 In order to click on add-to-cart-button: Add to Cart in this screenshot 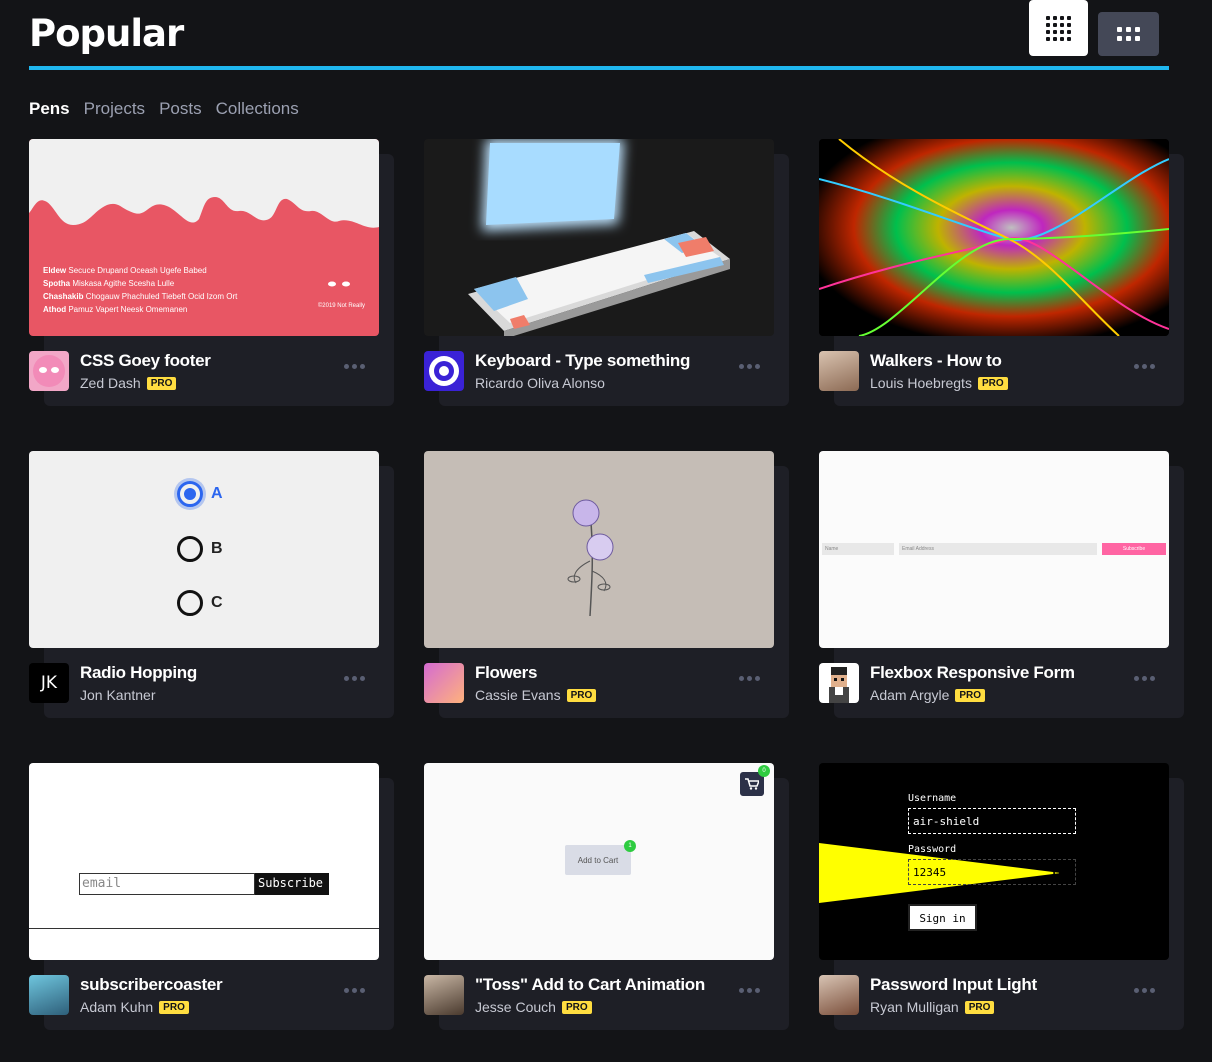, I will do `click(598, 860)`.